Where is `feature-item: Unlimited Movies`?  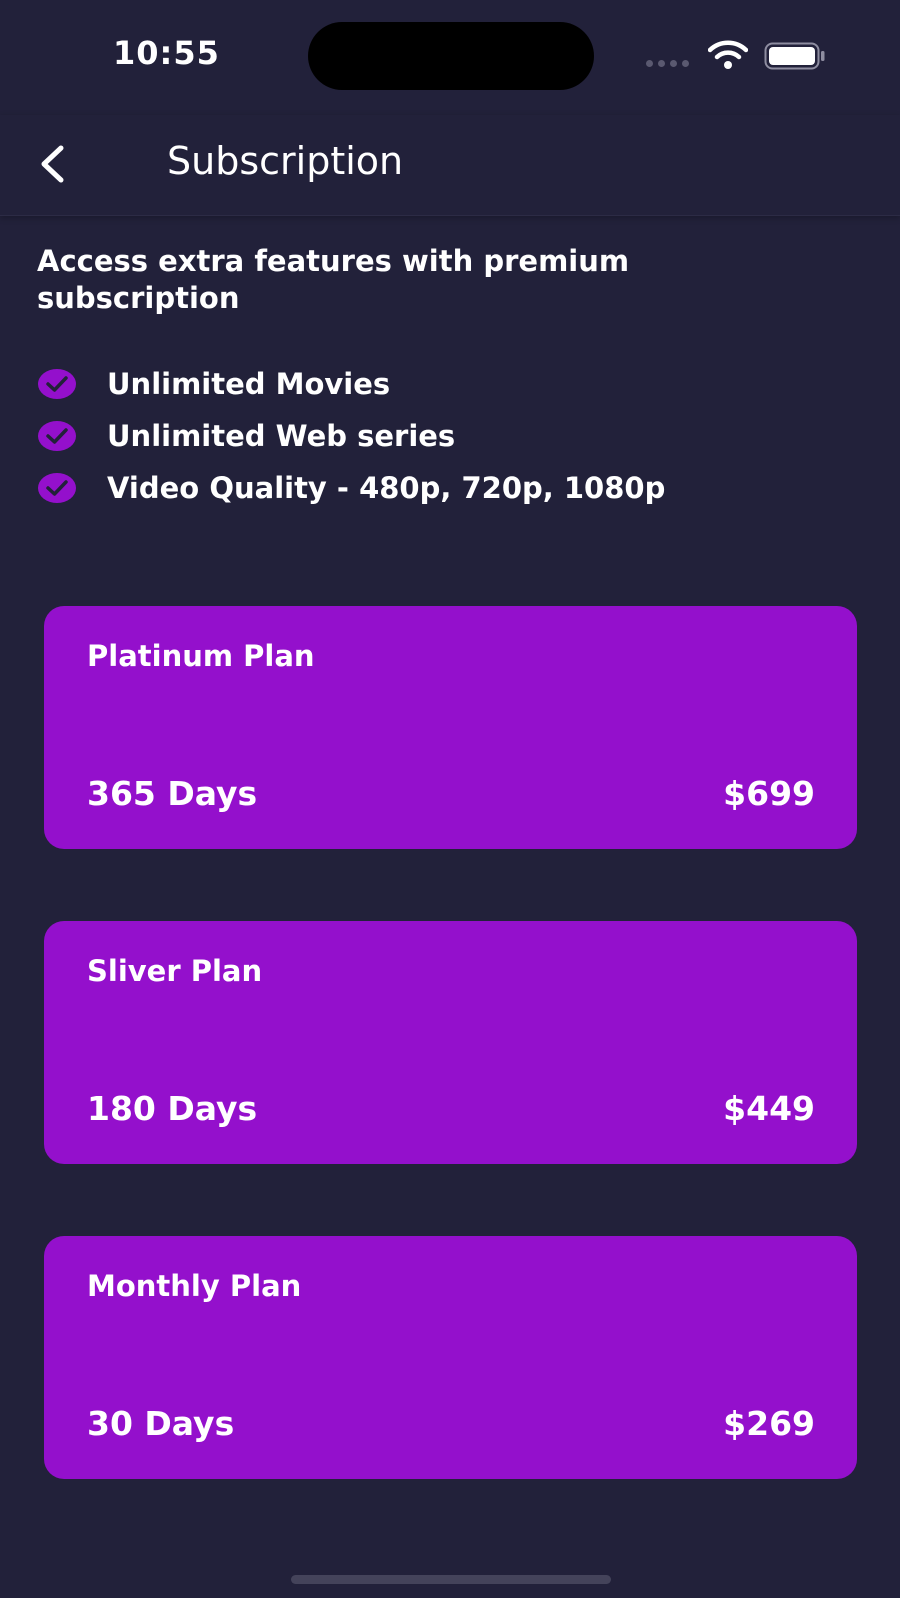 feature-item: Unlimited Movies is located at coordinates (351, 384).